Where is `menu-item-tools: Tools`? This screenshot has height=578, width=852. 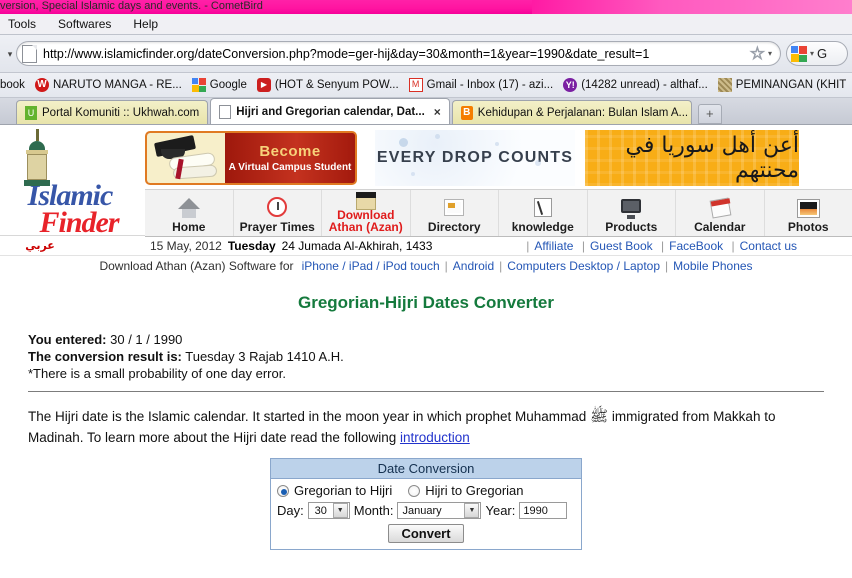 menu-item-tools: Tools is located at coordinates (22, 24).